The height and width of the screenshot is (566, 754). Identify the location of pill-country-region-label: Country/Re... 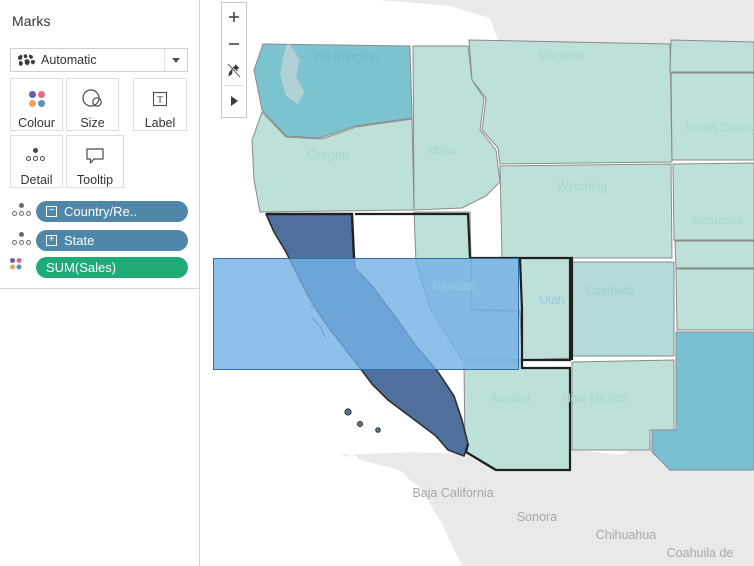
(100, 211).